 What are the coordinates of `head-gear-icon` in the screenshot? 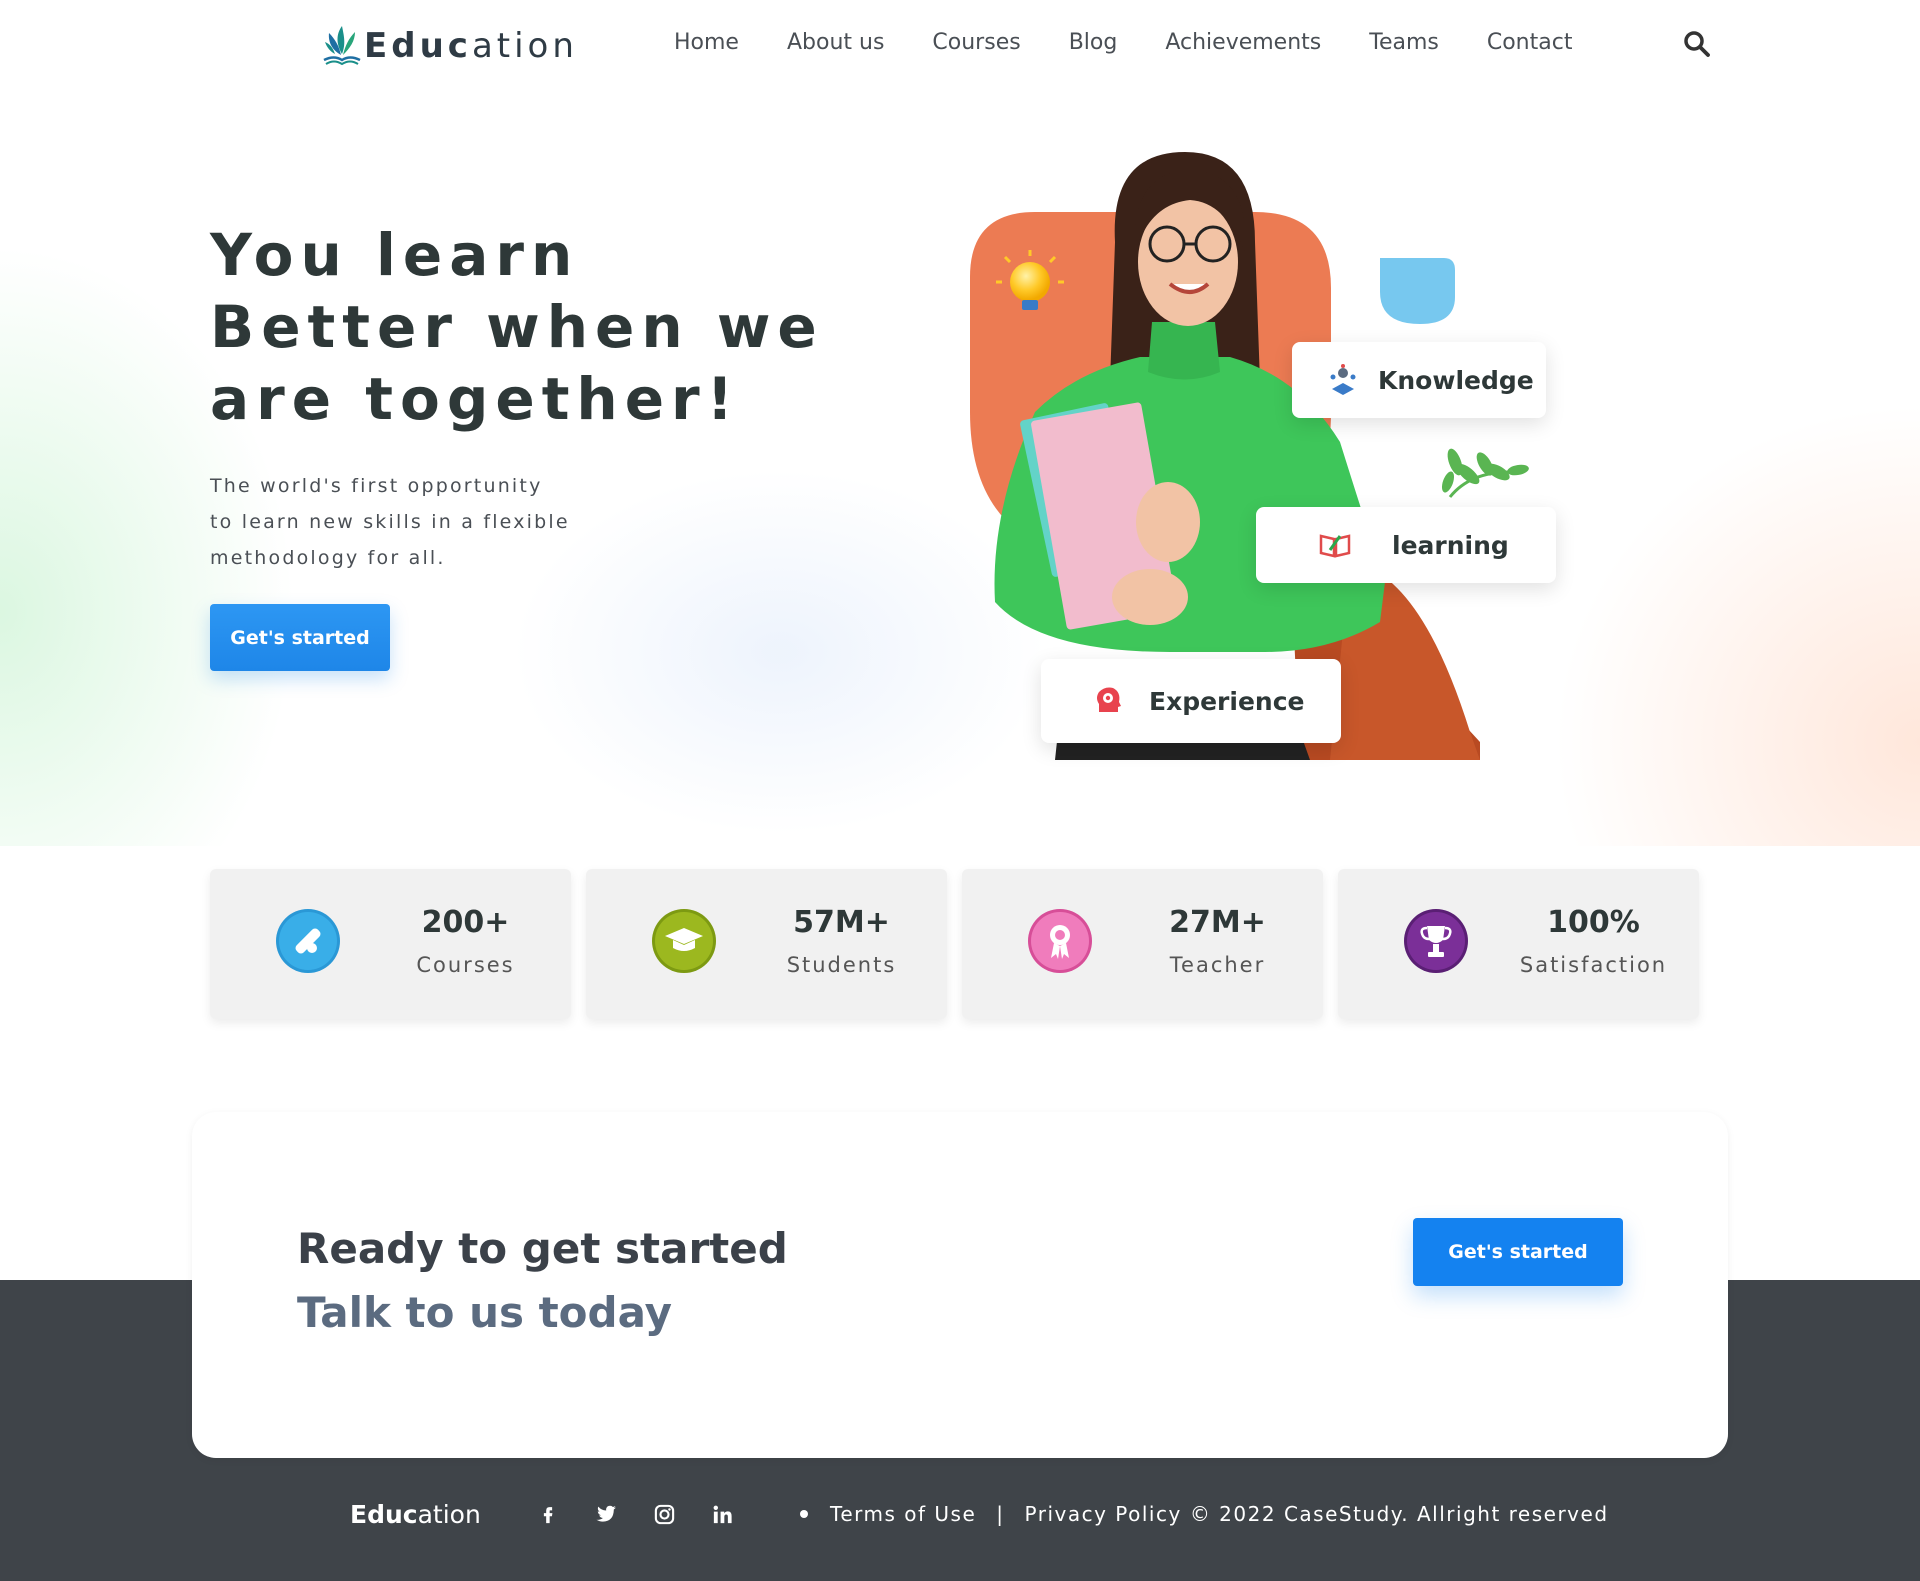 It's located at (1108, 701).